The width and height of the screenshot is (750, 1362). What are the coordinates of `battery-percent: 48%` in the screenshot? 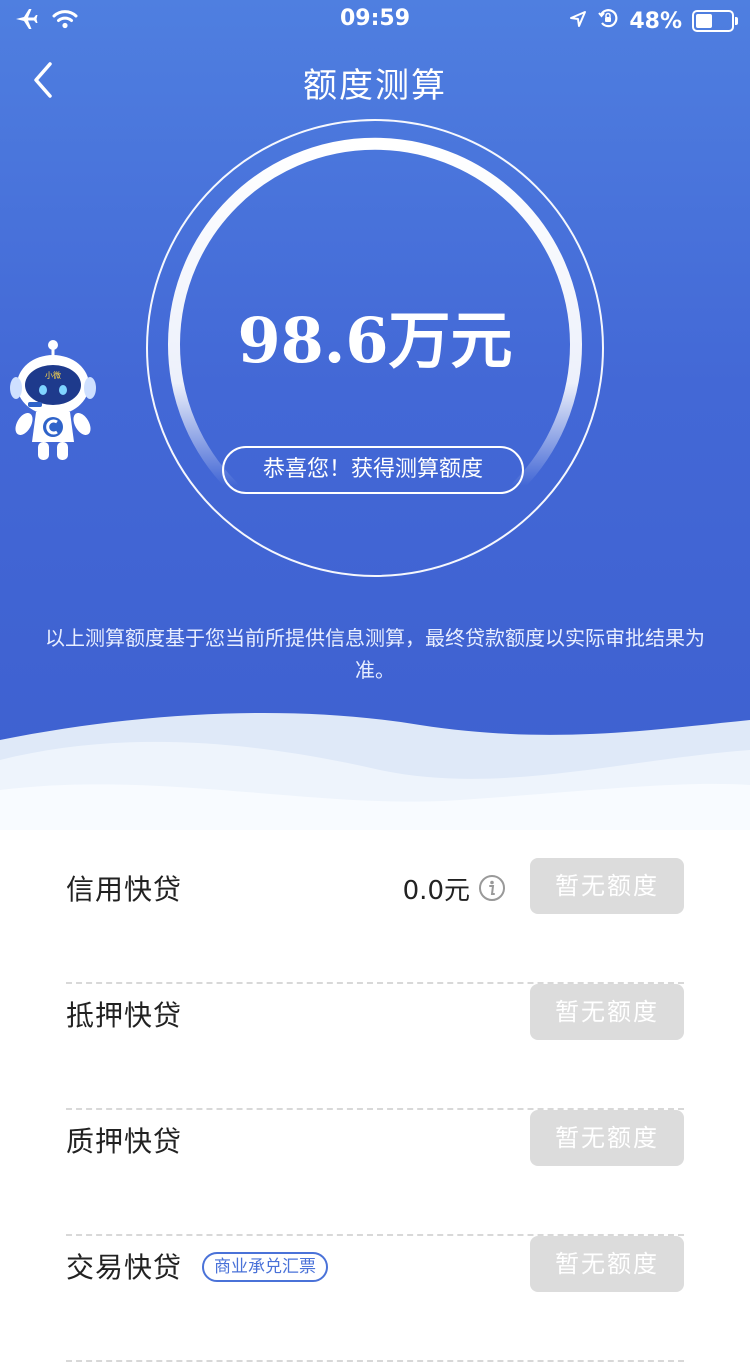 It's located at (655, 21).